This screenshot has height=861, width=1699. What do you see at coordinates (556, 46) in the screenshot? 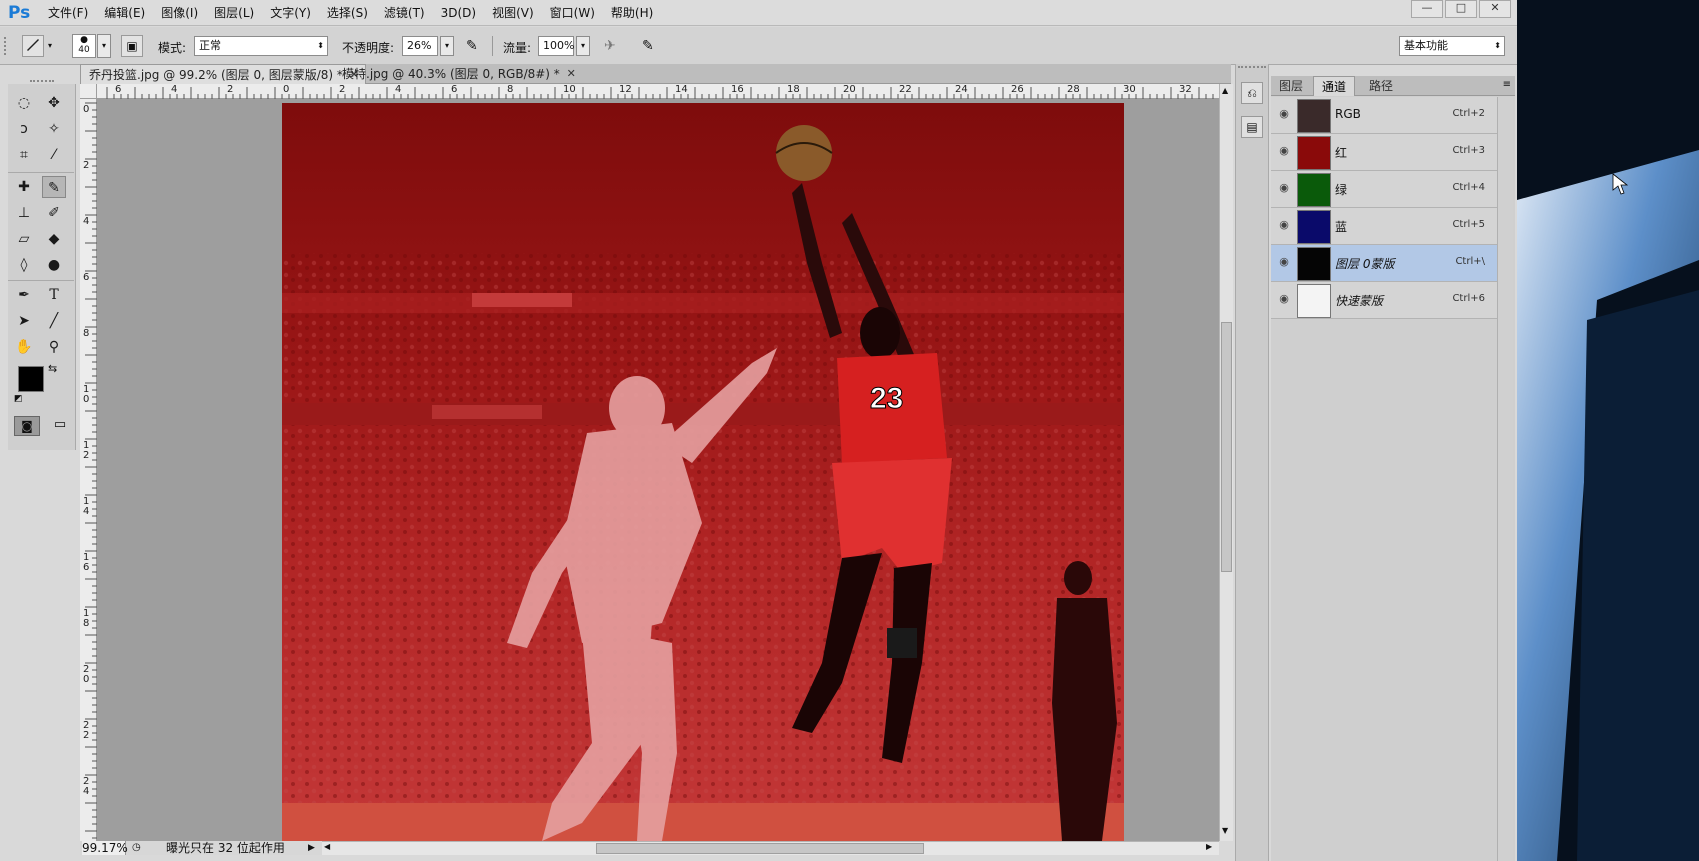
I see `flow-input: 100%` at bounding box center [556, 46].